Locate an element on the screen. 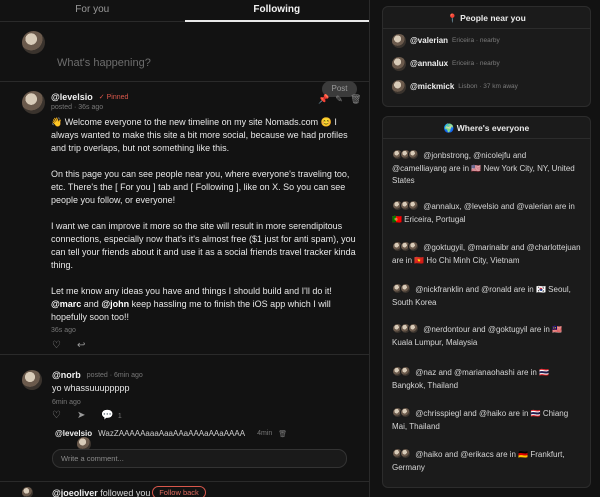  reply-icon: ↩ is located at coordinates (81, 345).